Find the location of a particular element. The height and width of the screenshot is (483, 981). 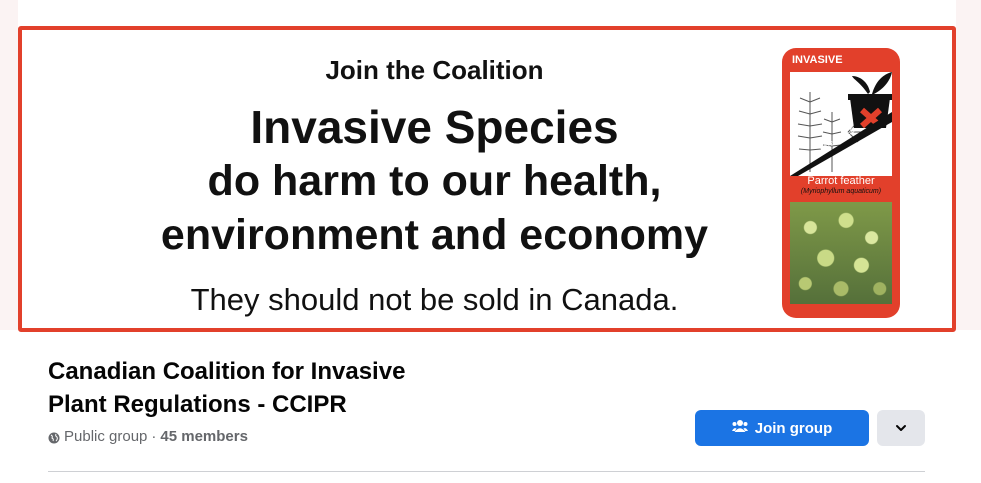

group-meta: Public group · 45 members is located at coordinates (148, 436).